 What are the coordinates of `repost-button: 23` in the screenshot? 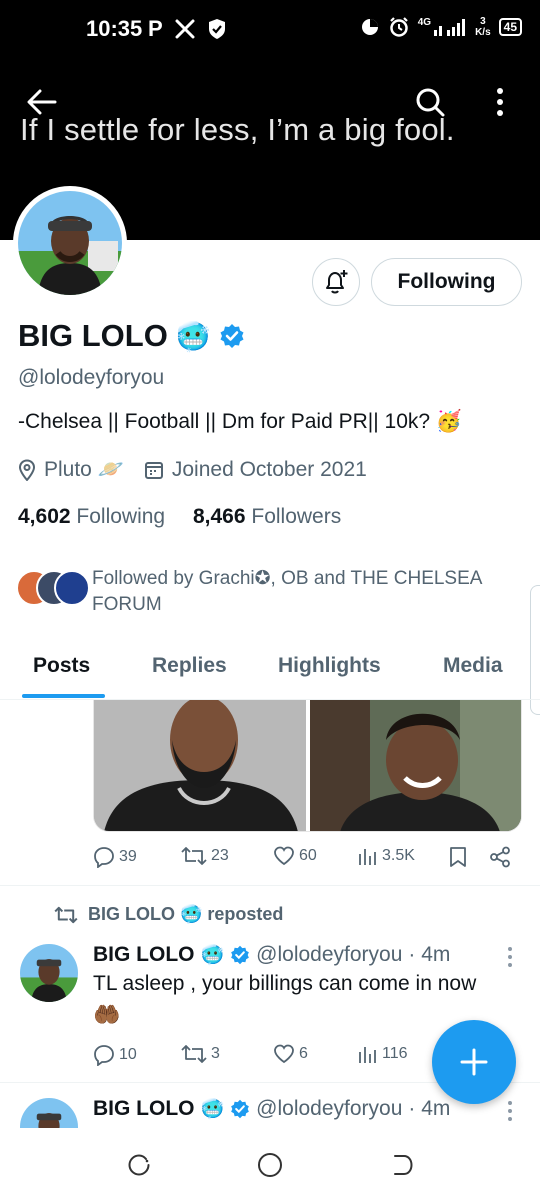 It's located at (205, 856).